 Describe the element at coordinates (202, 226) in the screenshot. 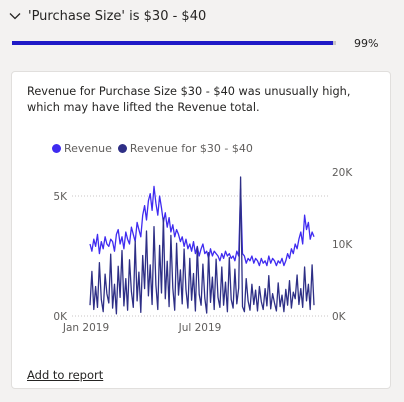

I see `series-line-revenue` at that location.